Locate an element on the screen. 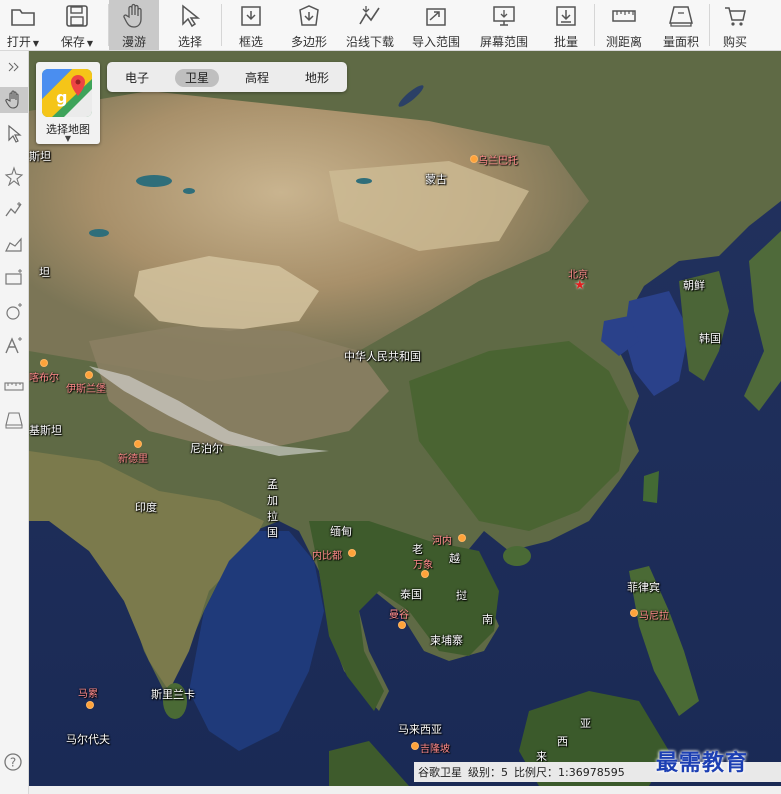 The image size is (781, 794). tab-terrain: 地形 is located at coordinates (317, 77).